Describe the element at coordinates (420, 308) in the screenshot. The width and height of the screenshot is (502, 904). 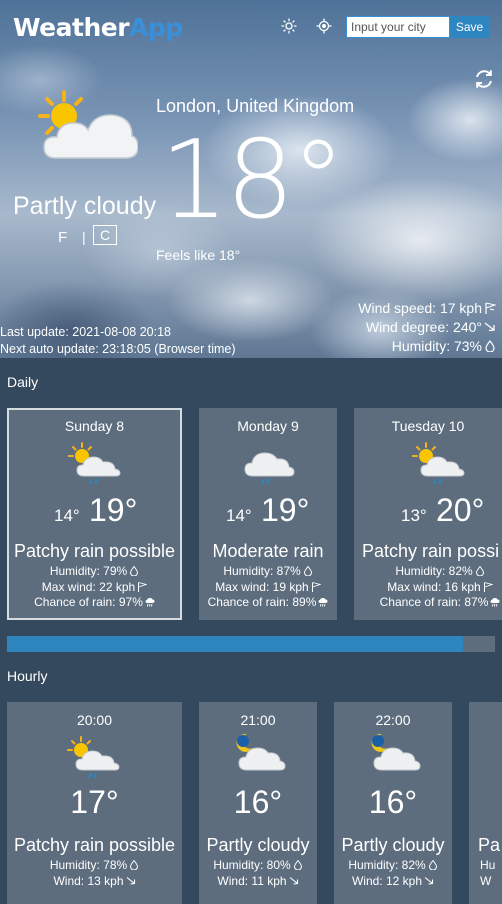
I see `wind-speed-value: Wind speed: 17 kph` at that location.